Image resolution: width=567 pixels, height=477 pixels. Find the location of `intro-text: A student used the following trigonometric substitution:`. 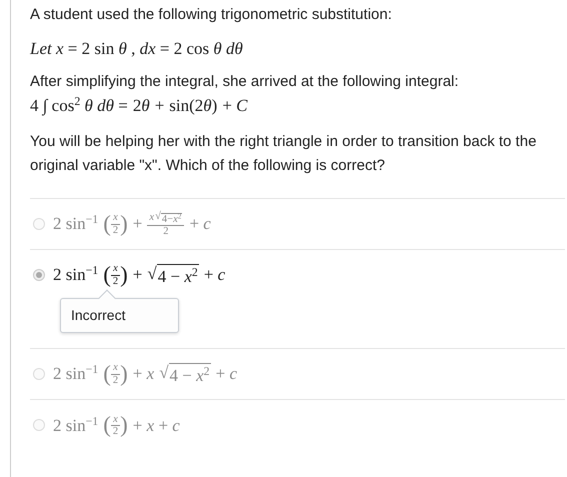

intro-text: A student used the following trigonometric substitution: is located at coordinates (211, 15).